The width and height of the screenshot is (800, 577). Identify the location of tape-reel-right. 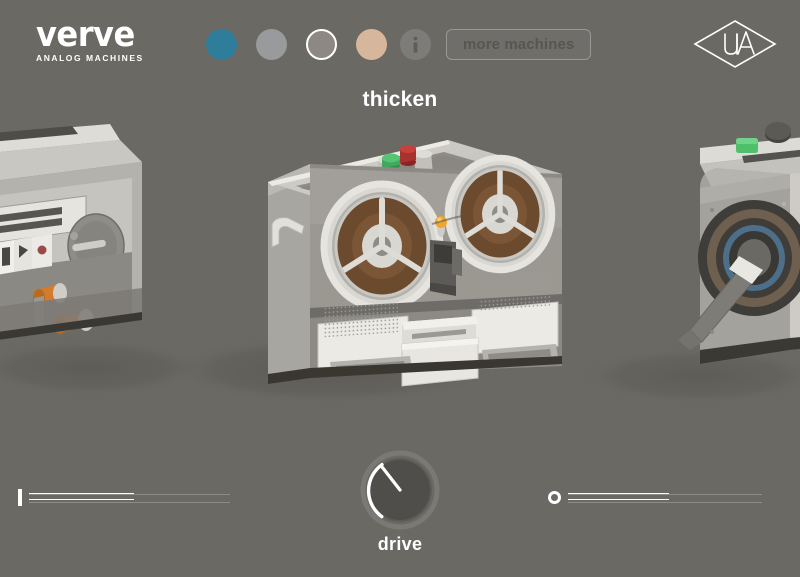
(500, 214).